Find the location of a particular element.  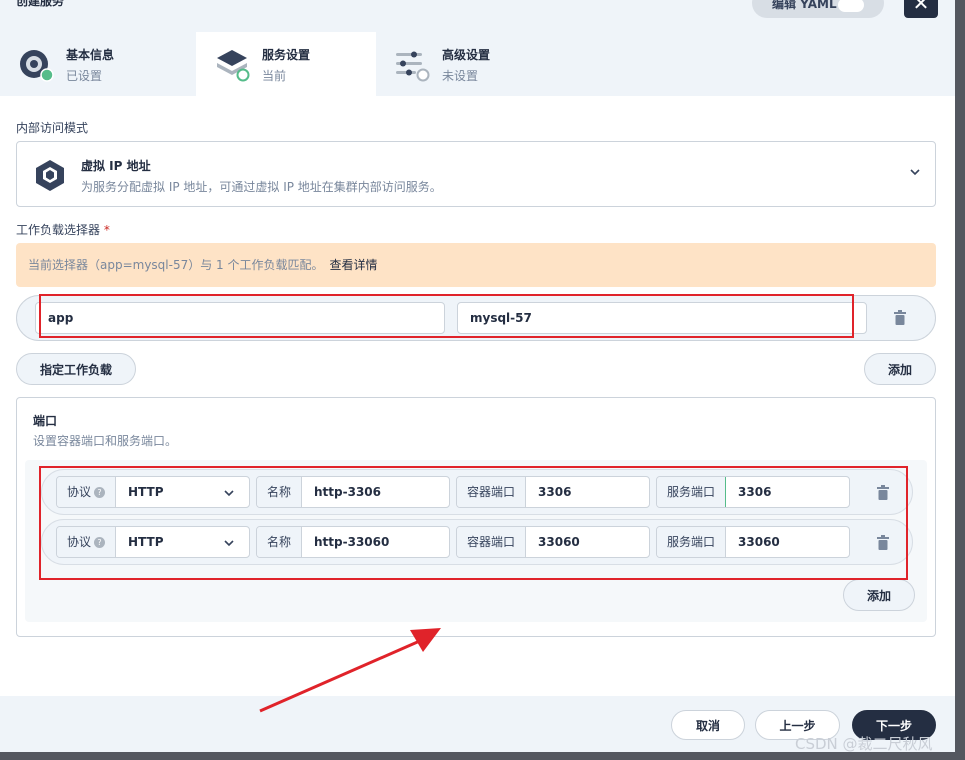

step-status: 已设置 is located at coordinates (84, 76).